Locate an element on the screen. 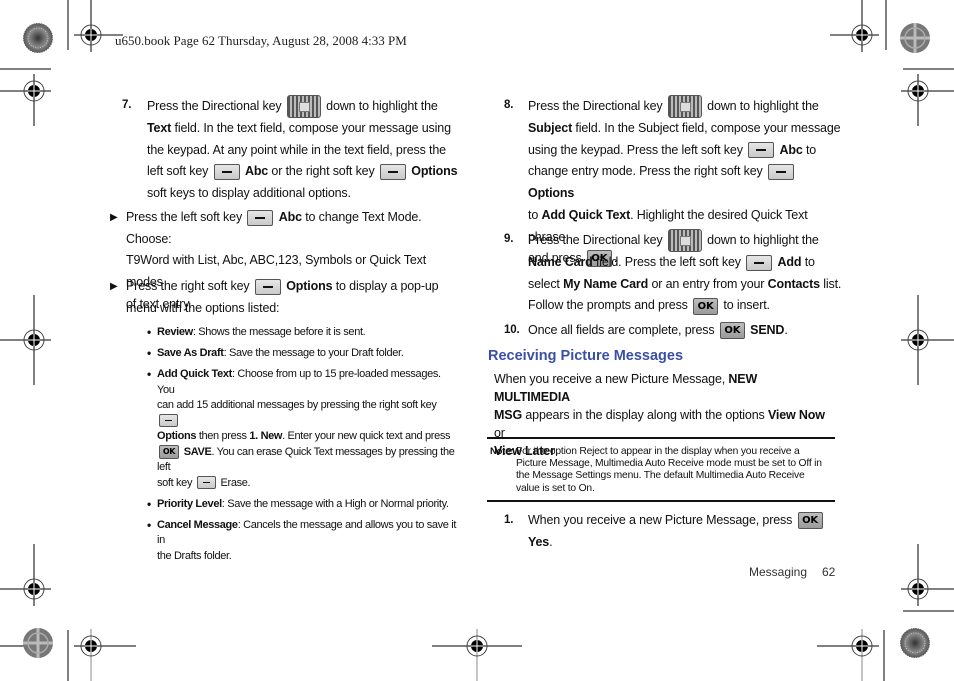 This screenshot has width=954, height=681. note-top-rule is located at coordinates (661, 438).